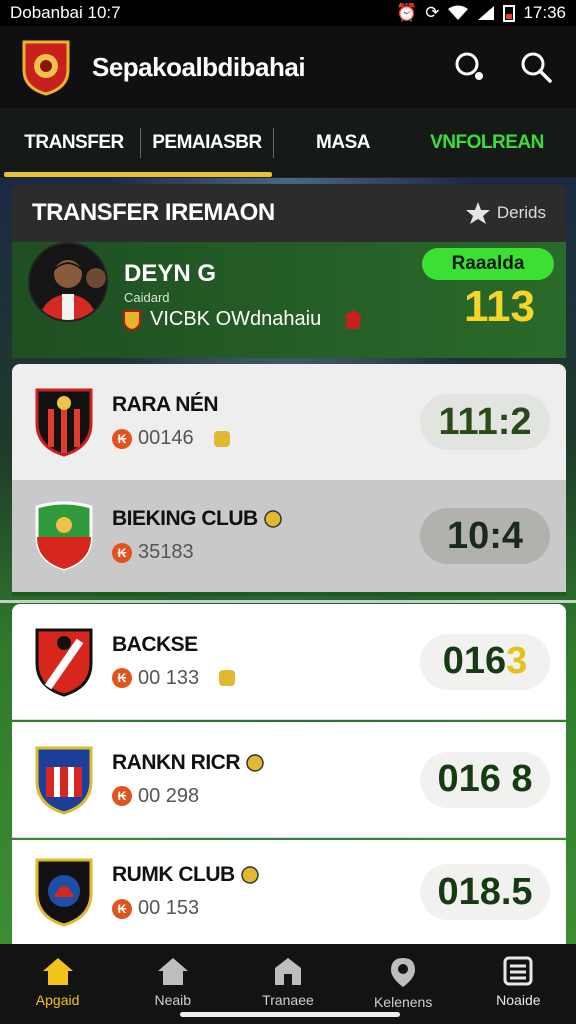 This screenshot has height=1024, width=576. I want to click on team-name-text: BACKSE, so click(155, 644).